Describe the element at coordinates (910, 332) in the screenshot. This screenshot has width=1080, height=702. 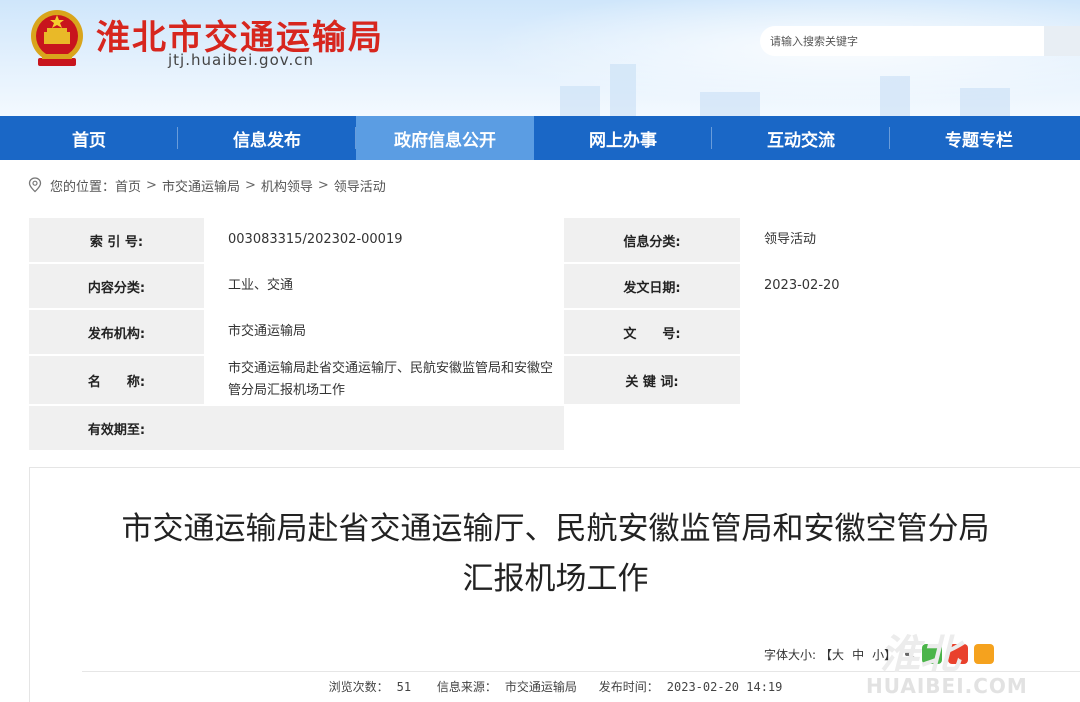
I see `doc-number-value` at that location.